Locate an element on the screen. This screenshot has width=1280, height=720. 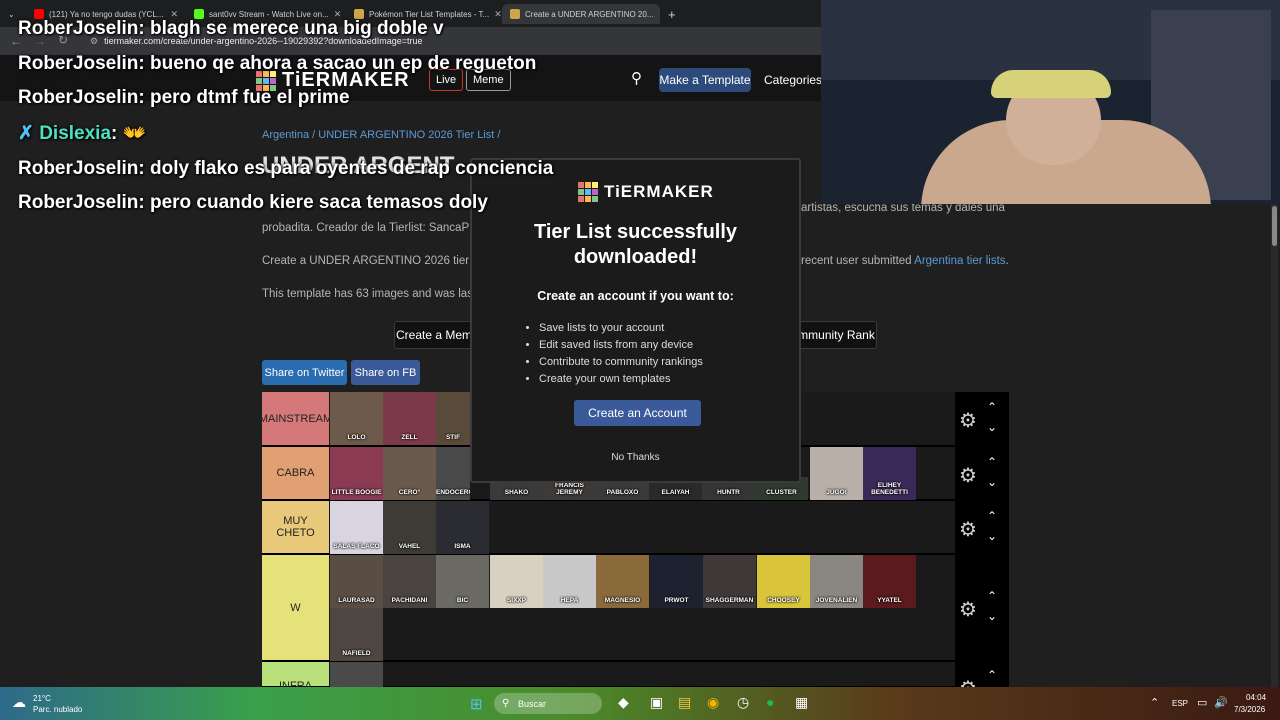
categories-link: Categories is located at coordinates (793, 80).